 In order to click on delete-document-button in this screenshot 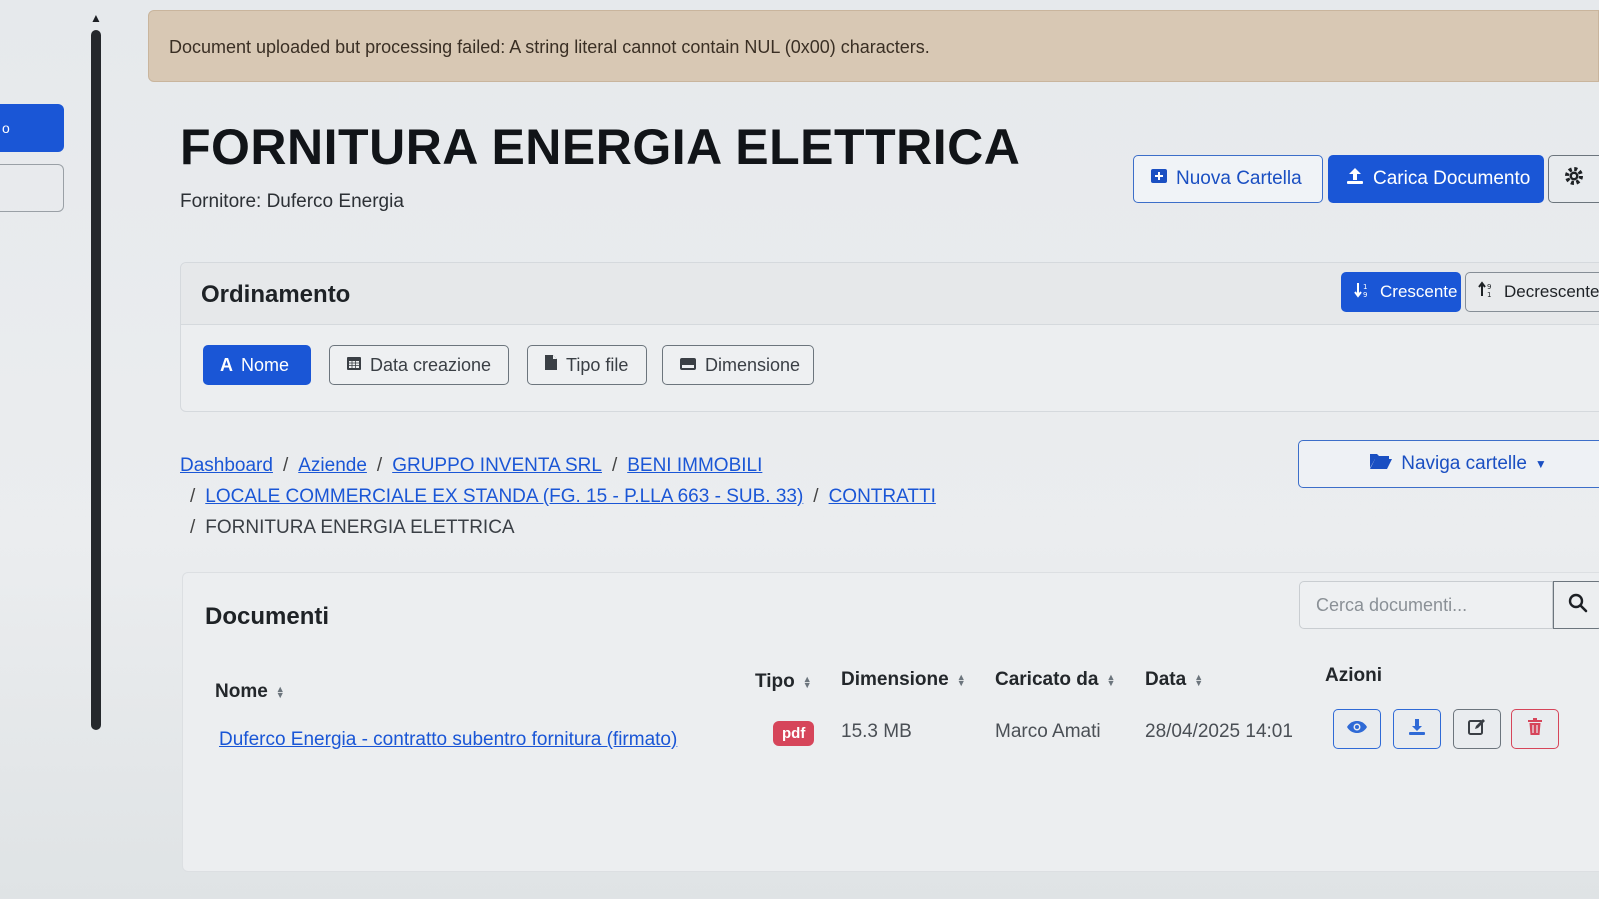, I will do `click(1535, 729)`.